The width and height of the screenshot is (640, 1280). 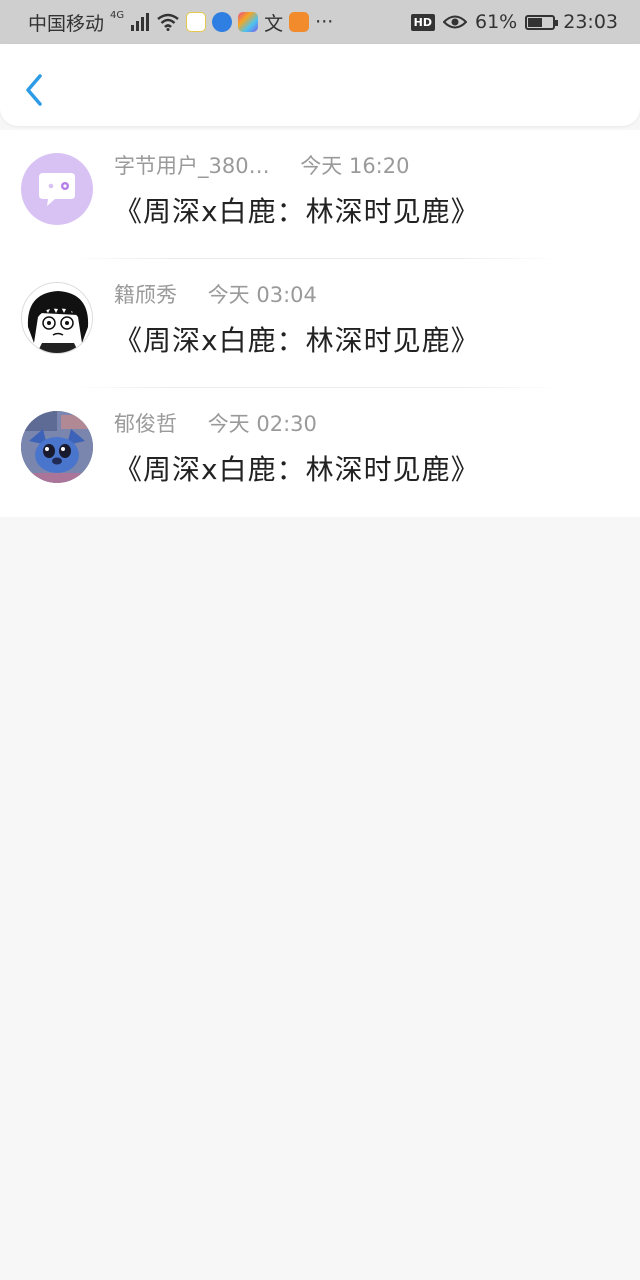 I want to click on top-bar, so click(x=320, y=85).